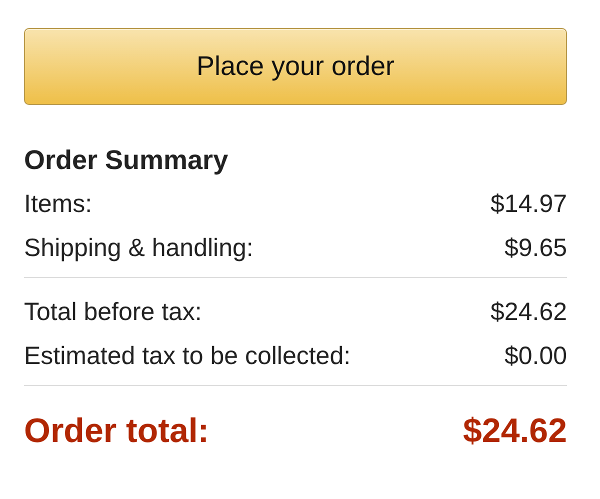 This screenshot has height=499, width=600. I want to click on line-amount: $14.97, so click(528, 204).